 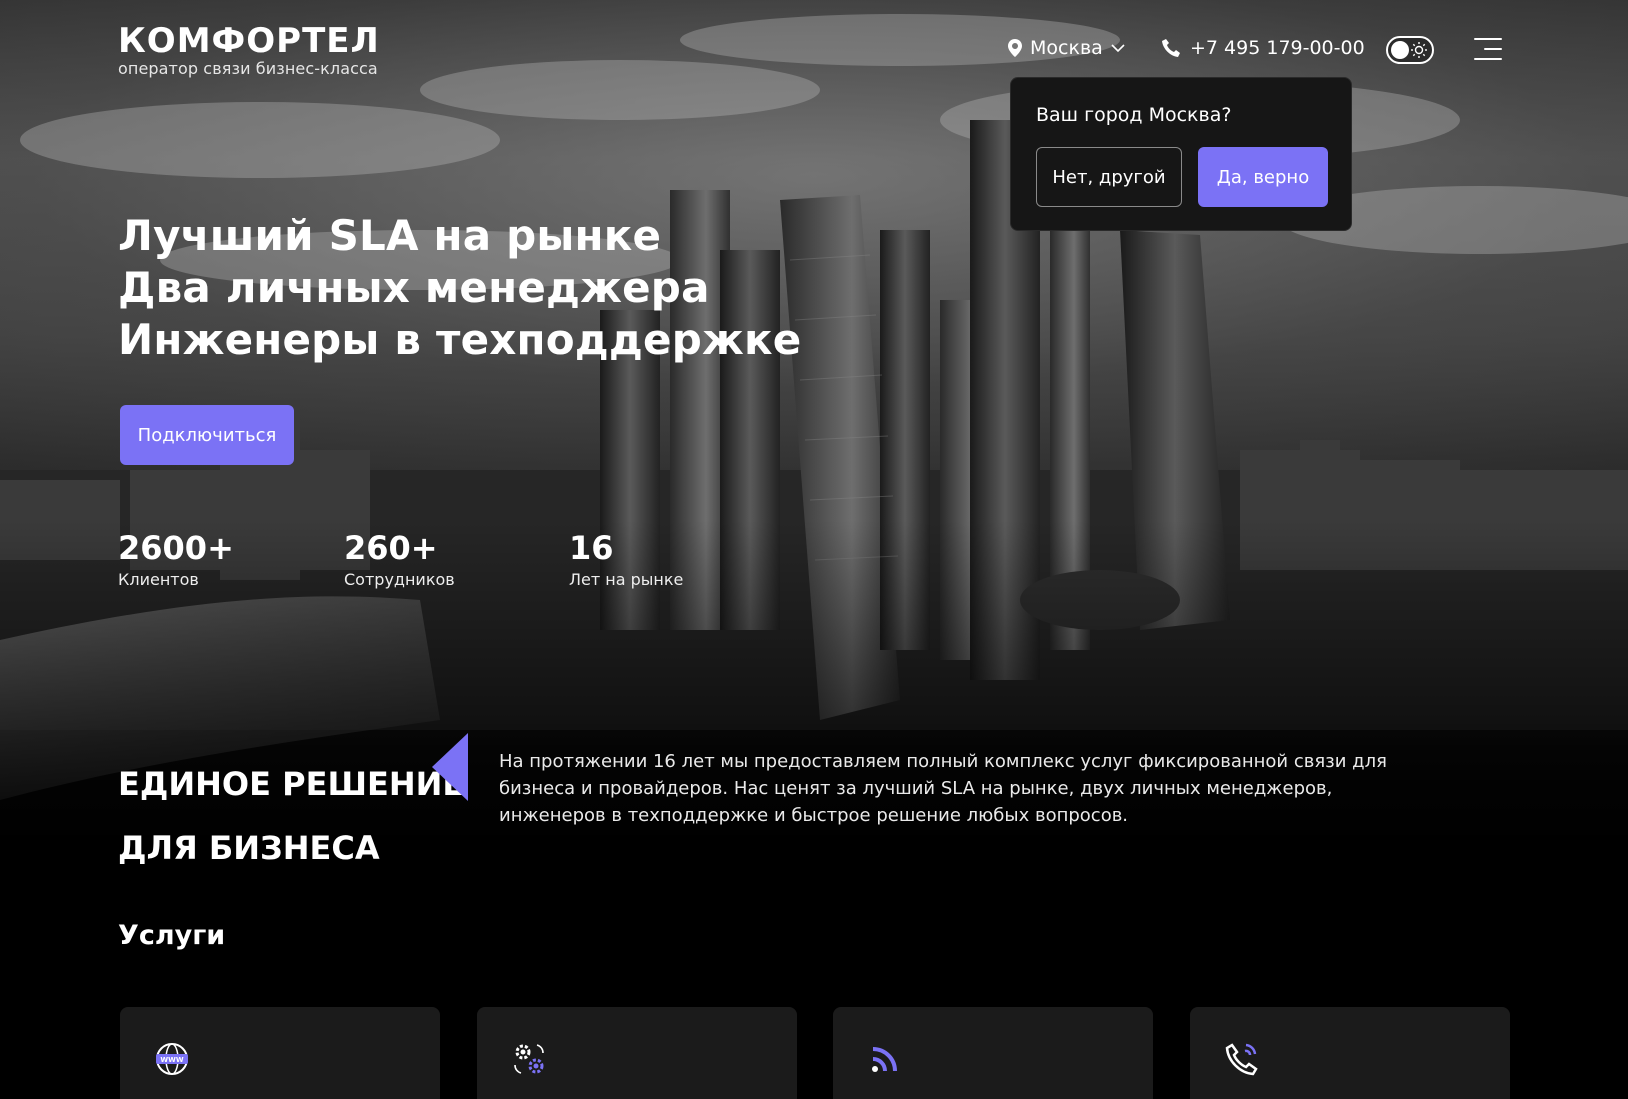 I want to click on service-card-feed, so click(x=993, y=1053).